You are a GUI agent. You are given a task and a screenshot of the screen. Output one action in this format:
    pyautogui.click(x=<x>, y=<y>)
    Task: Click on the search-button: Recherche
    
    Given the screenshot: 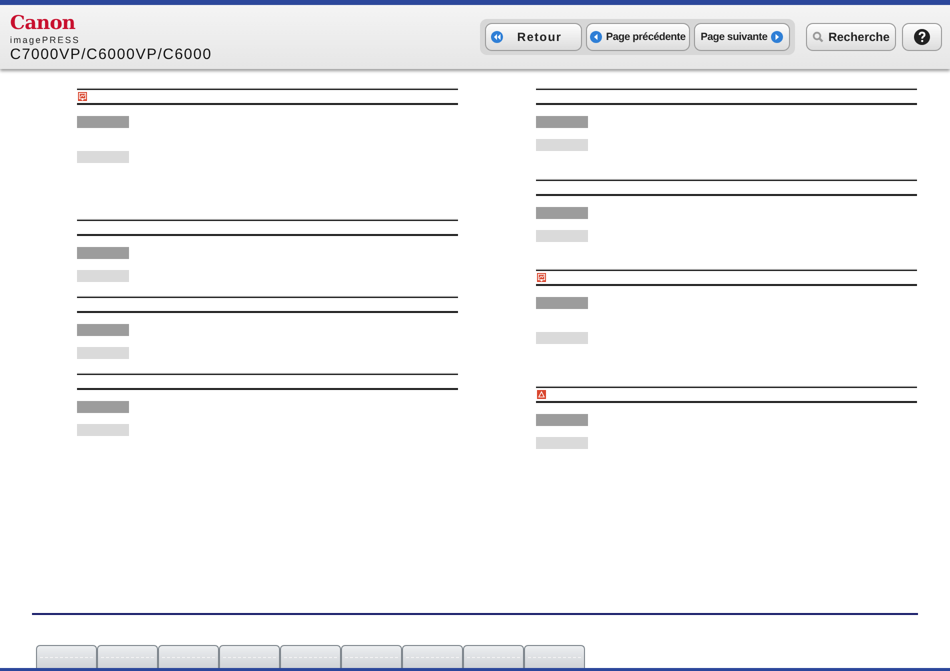 What is the action you would take?
    pyautogui.click(x=851, y=37)
    